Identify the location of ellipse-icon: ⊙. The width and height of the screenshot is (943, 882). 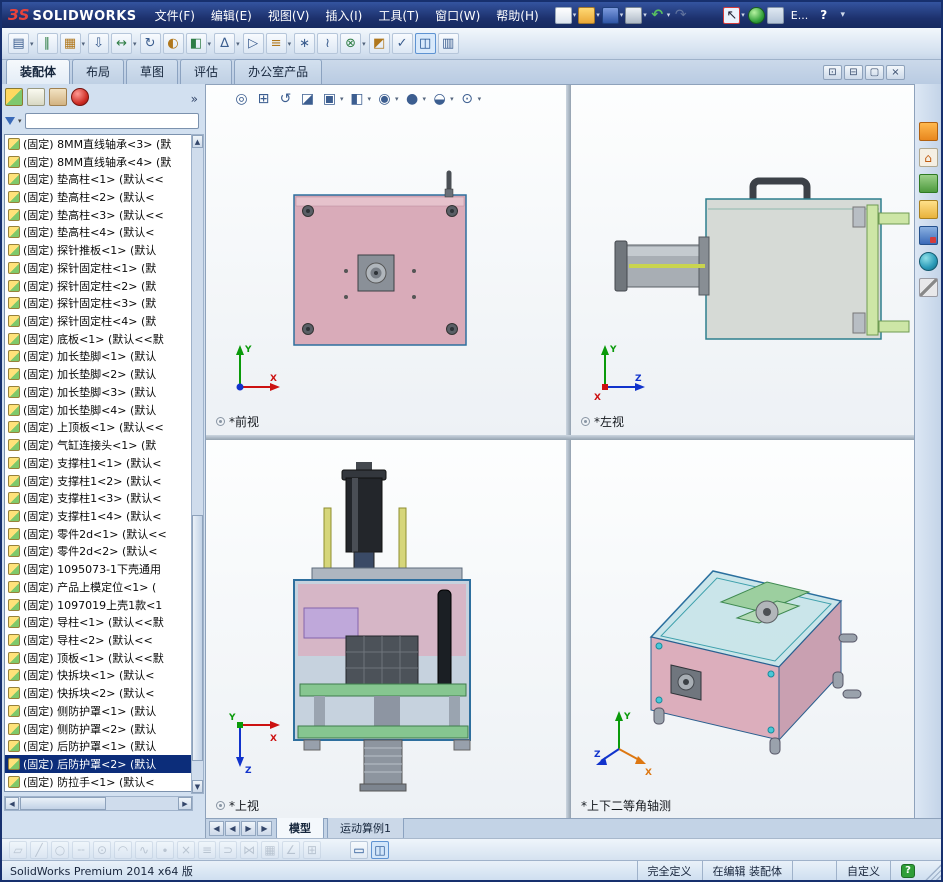
(102, 849).